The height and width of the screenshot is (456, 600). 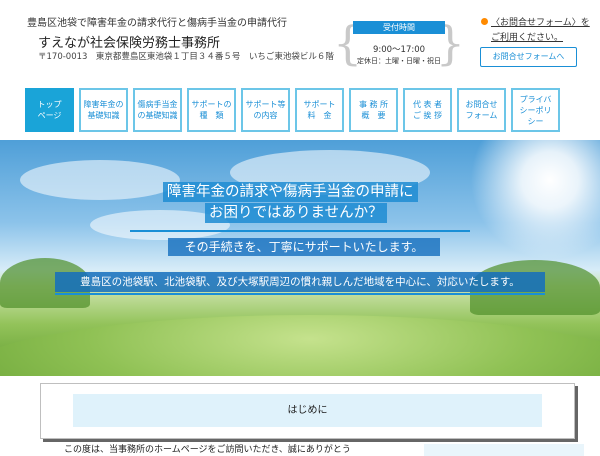 What do you see at coordinates (399, 43) in the screenshot?
I see `business-hours-panel: { } 受付時間 9:00〜17:00 定休日：土曜・日曜・祝日` at bounding box center [399, 43].